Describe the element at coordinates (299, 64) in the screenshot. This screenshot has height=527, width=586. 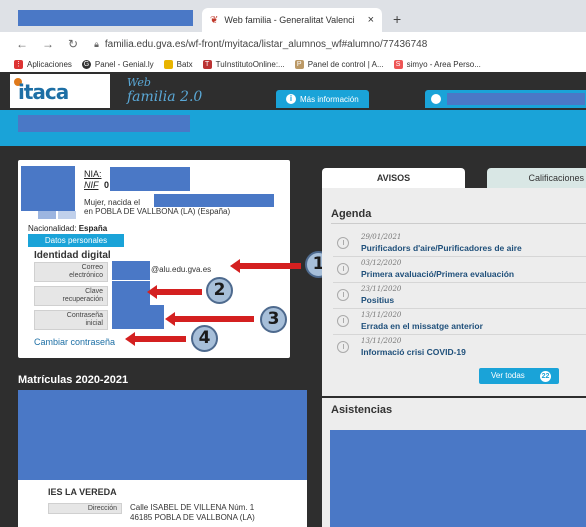
I see `panel-control-icon: P` at that location.